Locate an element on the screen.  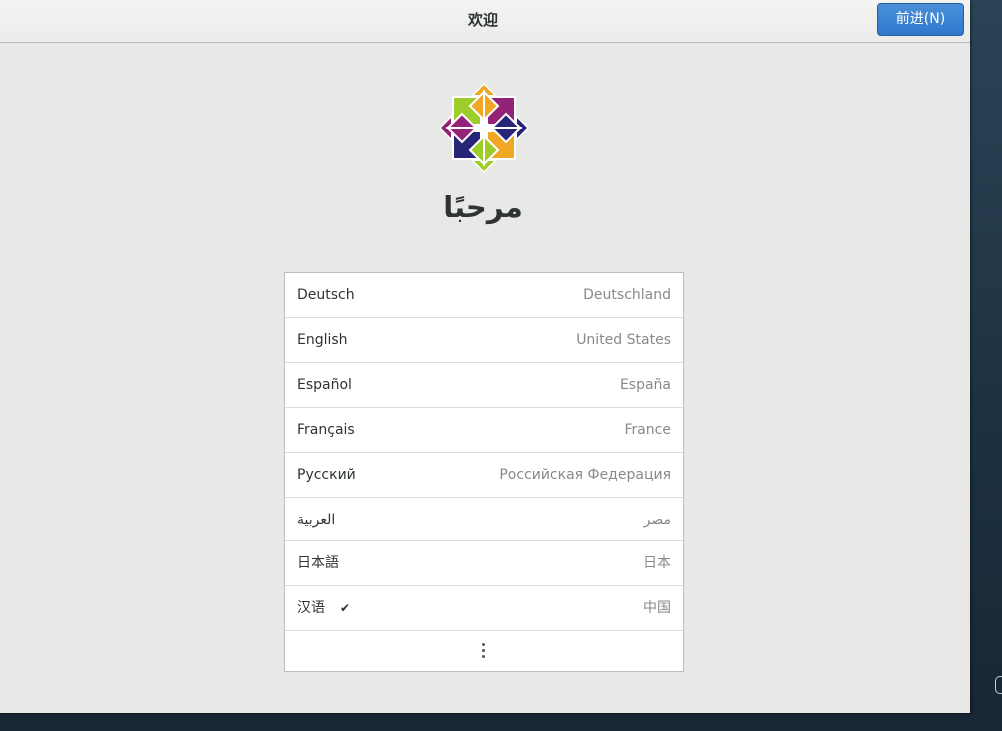
language-region: 日本 is located at coordinates (657, 563).